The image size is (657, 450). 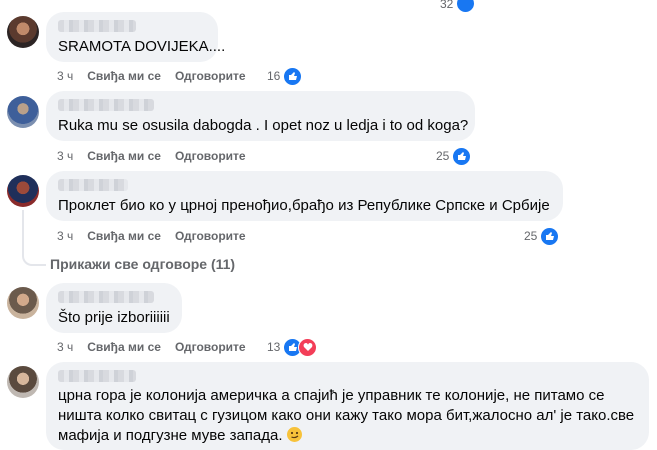 I want to click on reaction-count: 16, so click(x=274, y=76).